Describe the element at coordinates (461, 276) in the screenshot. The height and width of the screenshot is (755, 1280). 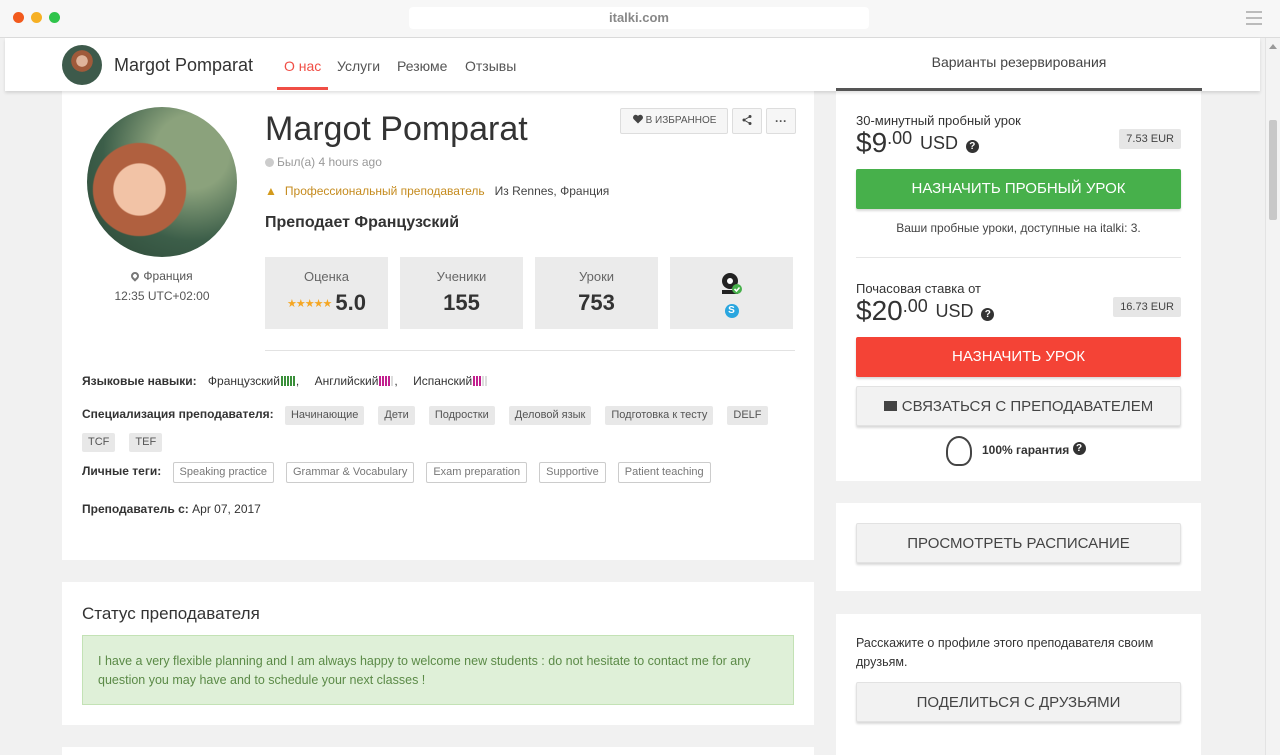
I see `students-label: Ученики` at that location.